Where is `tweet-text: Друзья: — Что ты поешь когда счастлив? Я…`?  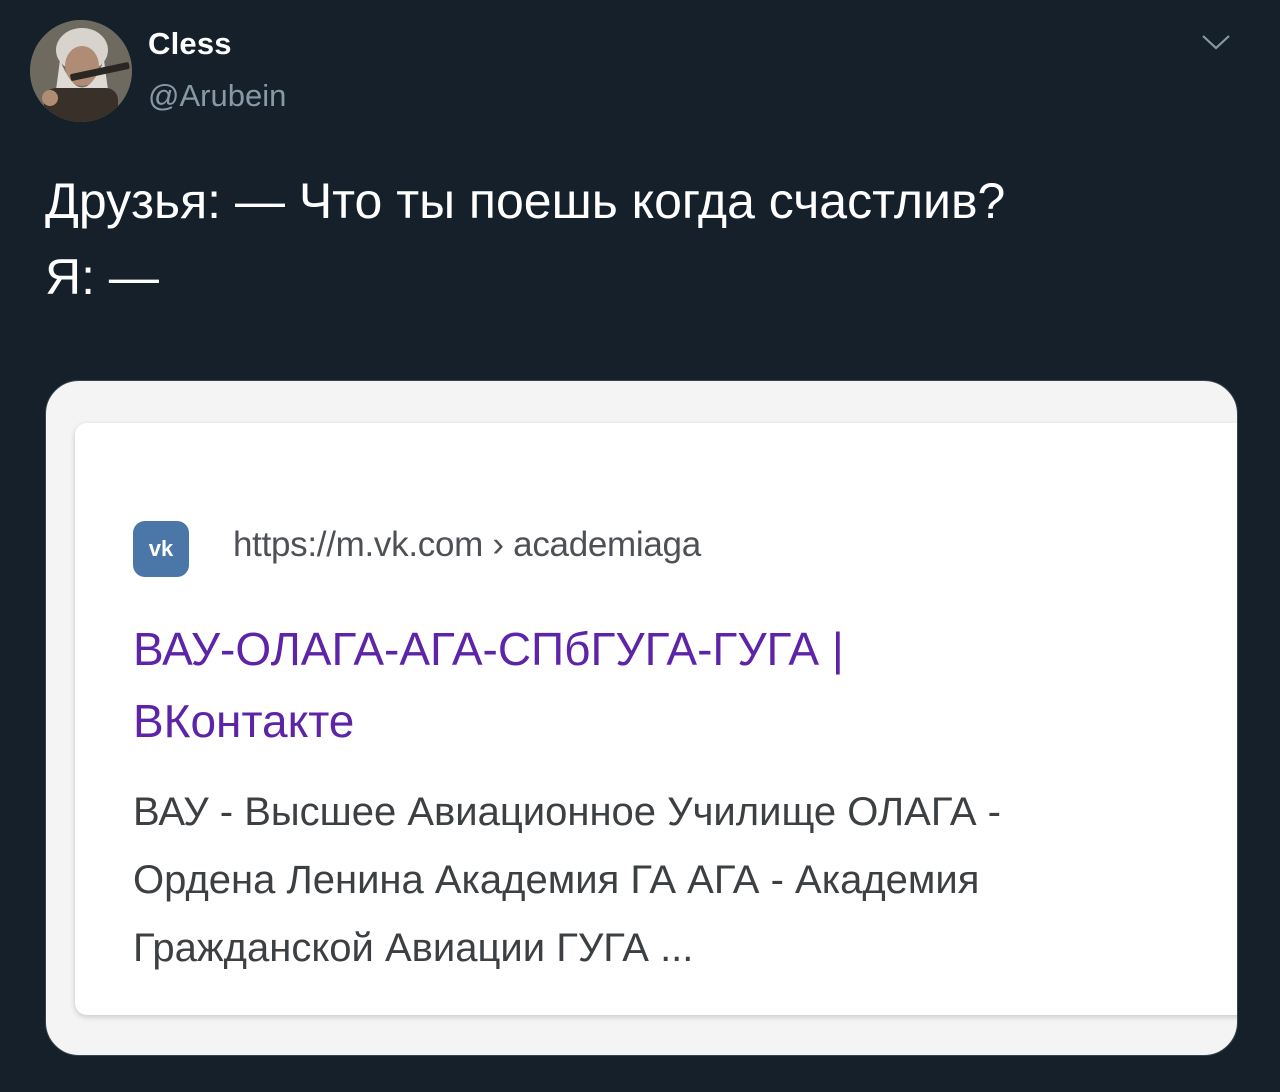
tweet-text: Друзья: — Что ты поешь когда счастлив? Я… is located at coordinates (525, 239).